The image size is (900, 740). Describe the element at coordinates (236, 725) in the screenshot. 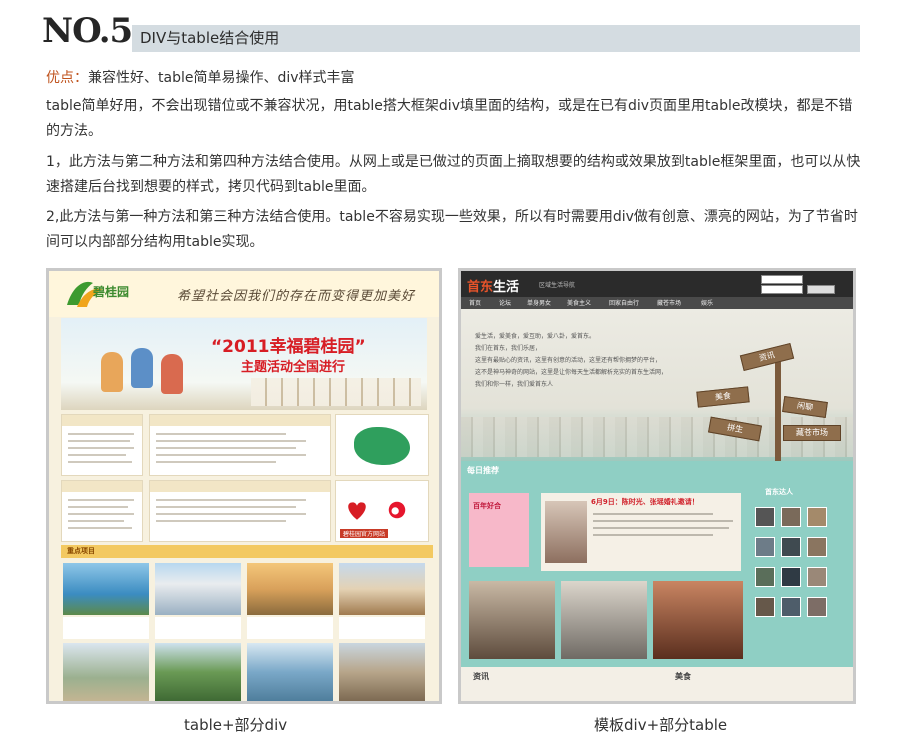

I see `caption-left: table+部分div` at that location.